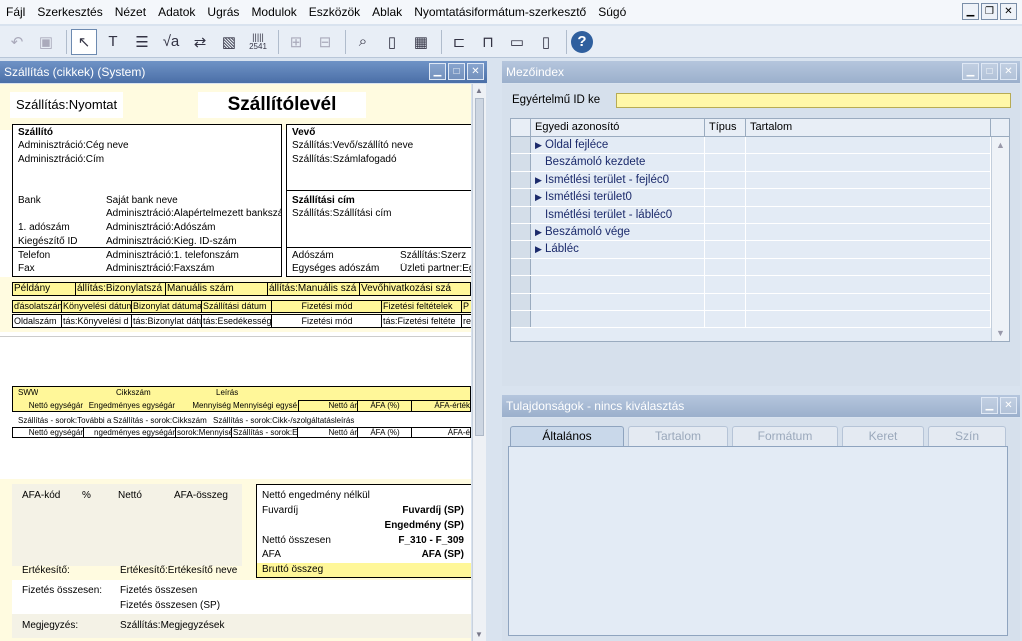 Image resolution: width=1022 pixels, height=641 pixels. Describe the element at coordinates (813, 100) in the screenshot. I see `uid-input` at that location.